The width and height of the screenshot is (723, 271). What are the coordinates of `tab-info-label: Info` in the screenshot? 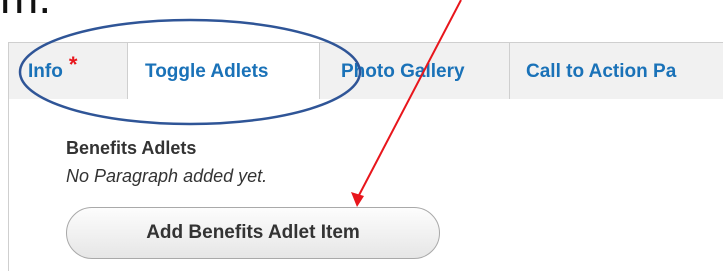 It's located at (45, 71).